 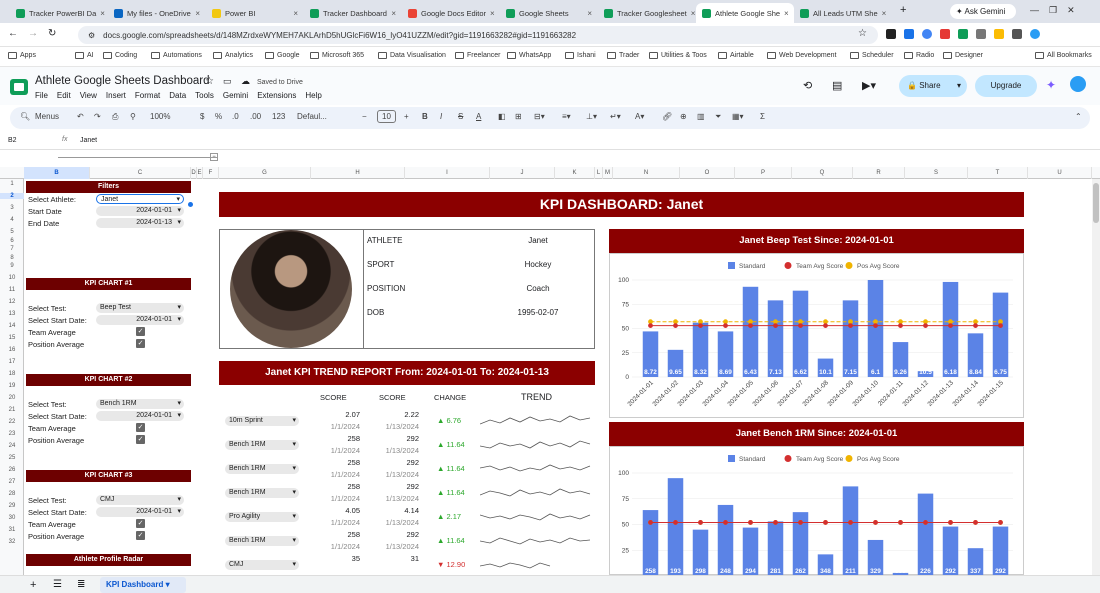 I want to click on reload-icon: ↻, so click(x=52, y=33).